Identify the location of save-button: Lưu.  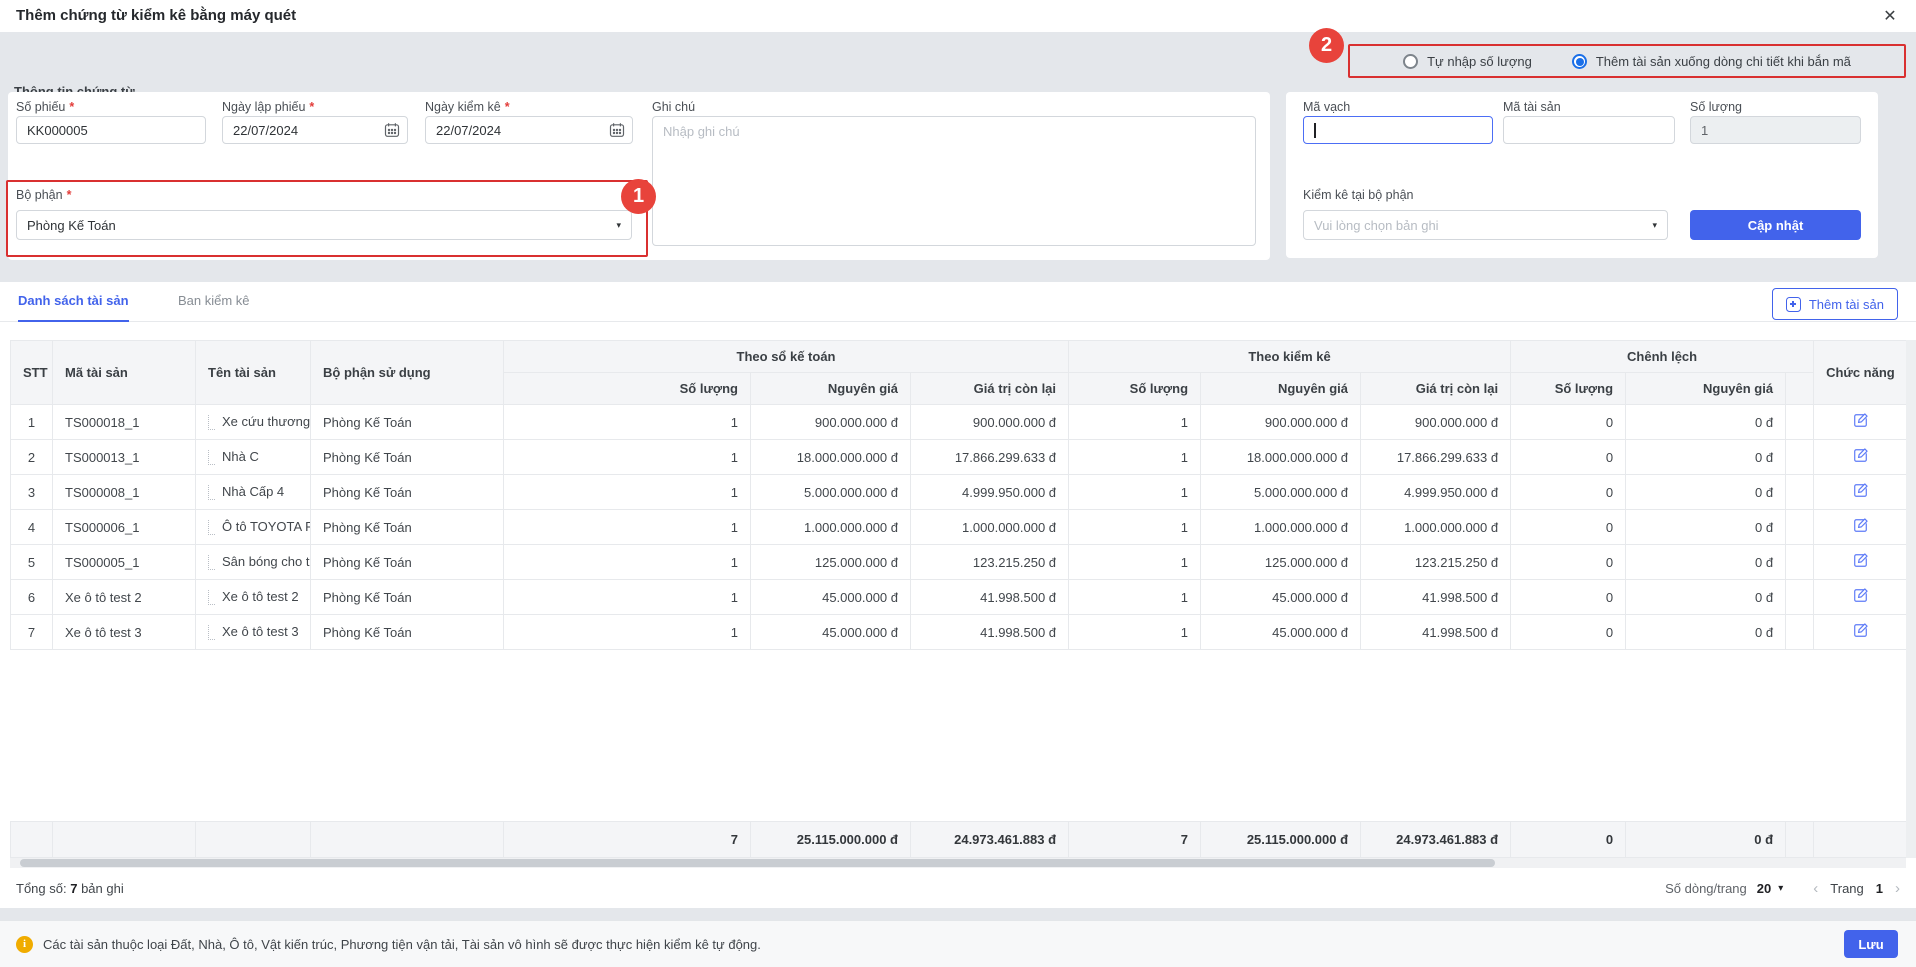
(1871, 944).